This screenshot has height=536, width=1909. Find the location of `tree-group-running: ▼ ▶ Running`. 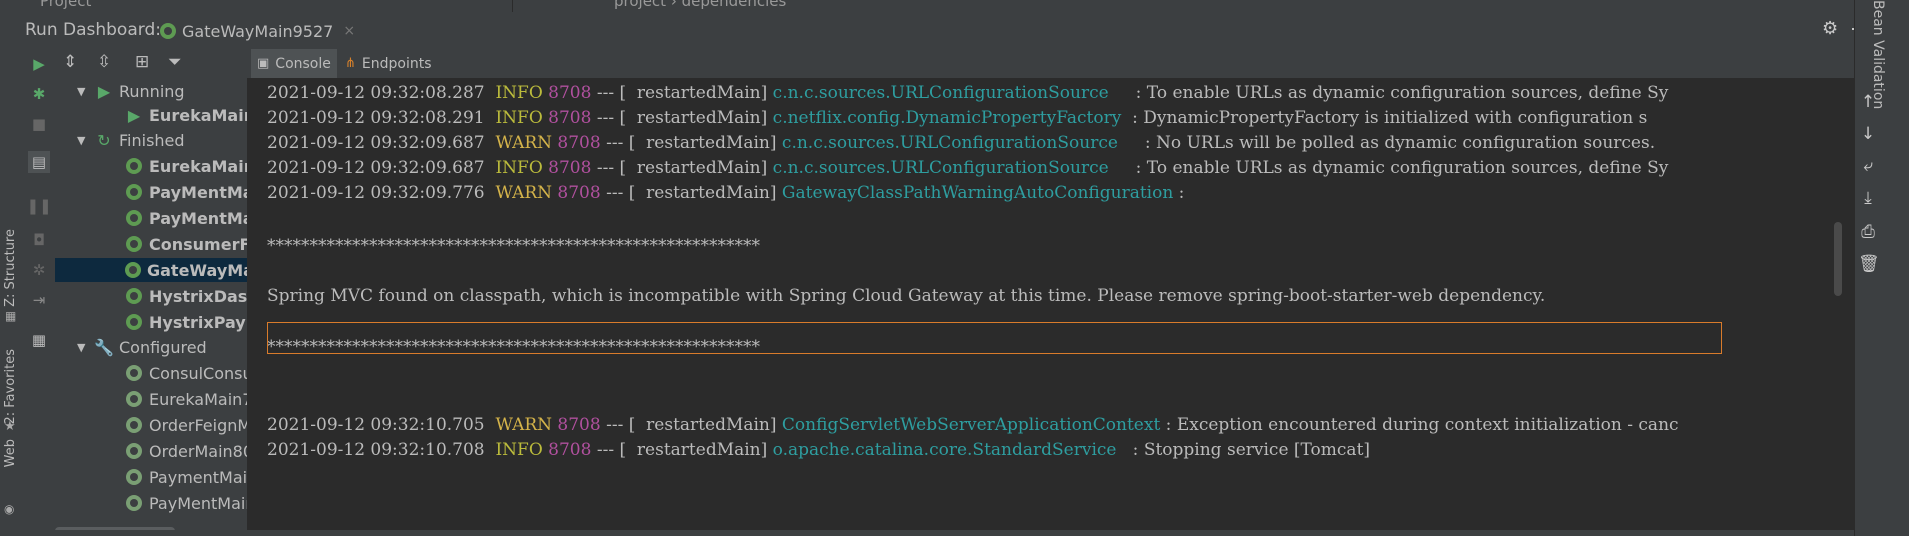

tree-group-running: ▼ ▶ Running is located at coordinates (131, 91).